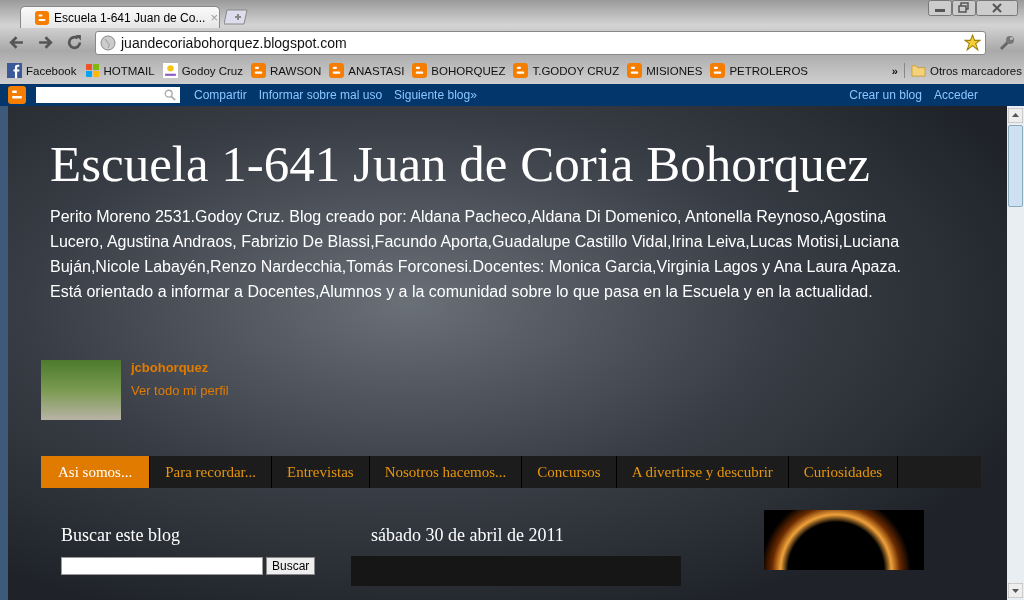 The width and height of the screenshot is (1024, 600). I want to click on post-date: sábado 30 de abril de 2011, so click(468, 536).